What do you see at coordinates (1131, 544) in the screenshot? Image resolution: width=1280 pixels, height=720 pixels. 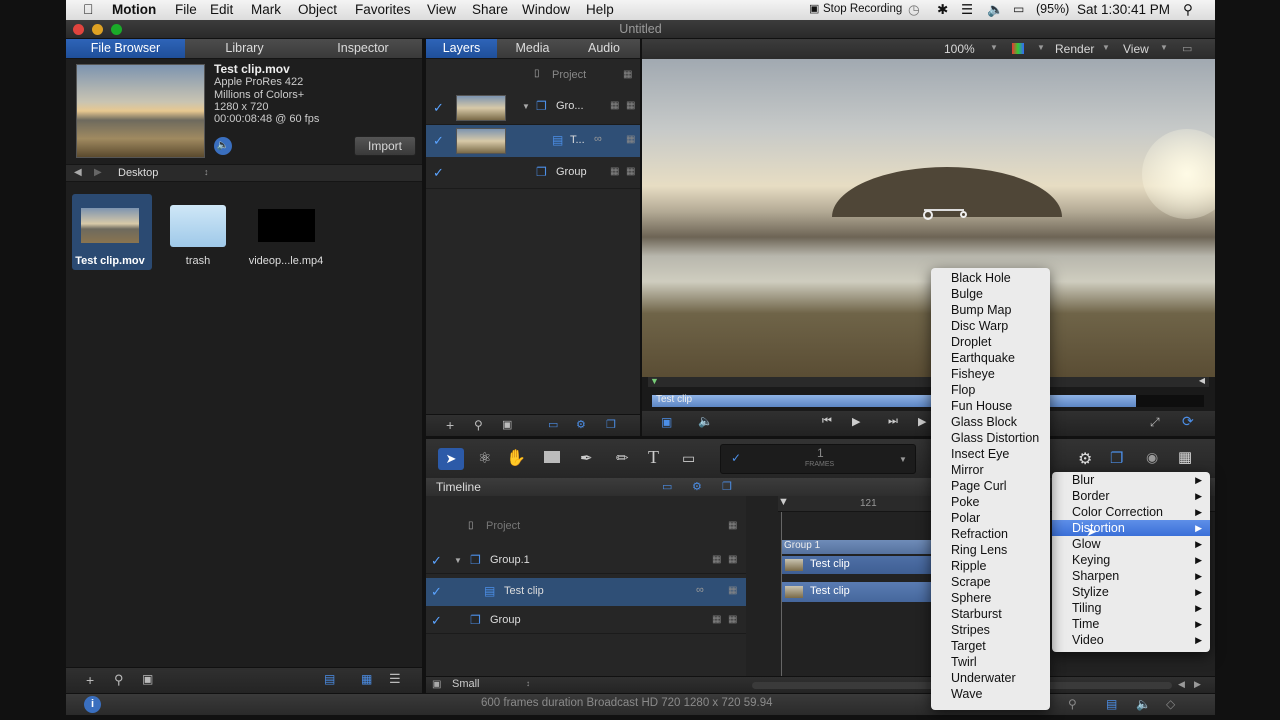 I see `filter-menu-item: Glow ▶` at bounding box center [1131, 544].